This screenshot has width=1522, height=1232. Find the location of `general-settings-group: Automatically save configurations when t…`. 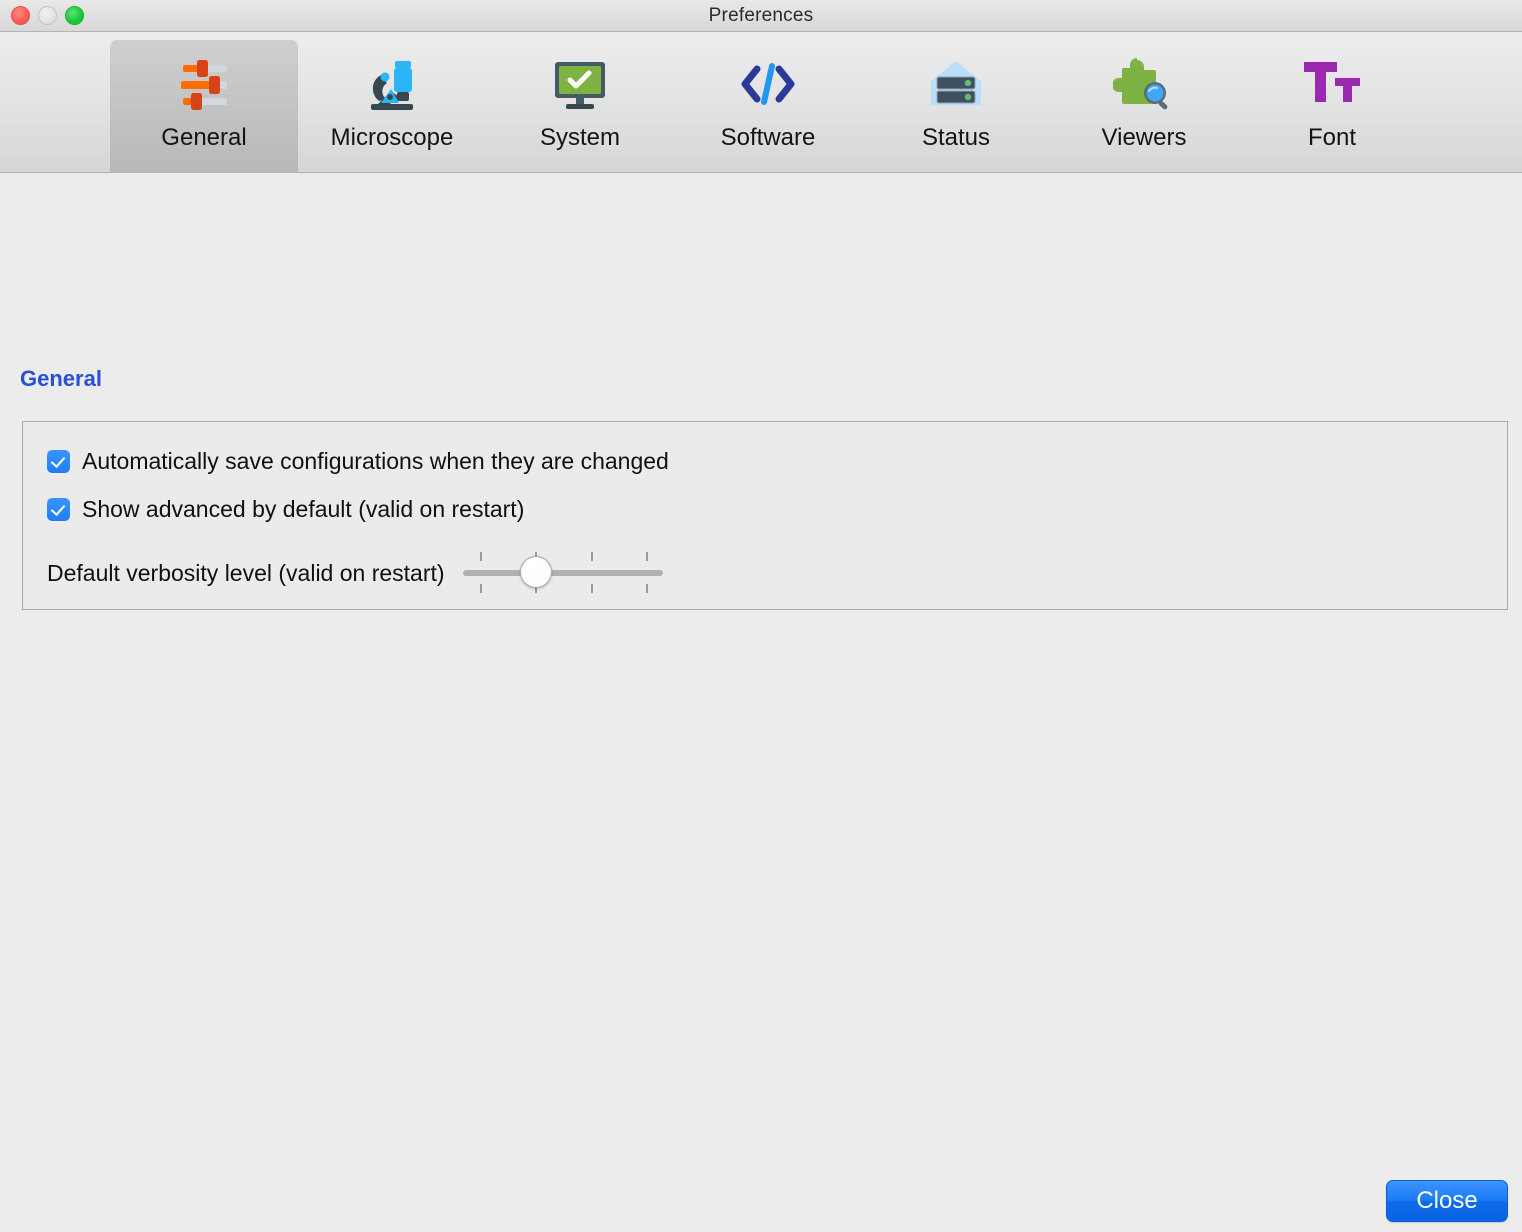

general-settings-group: Automatically save configurations when t… is located at coordinates (765, 515).